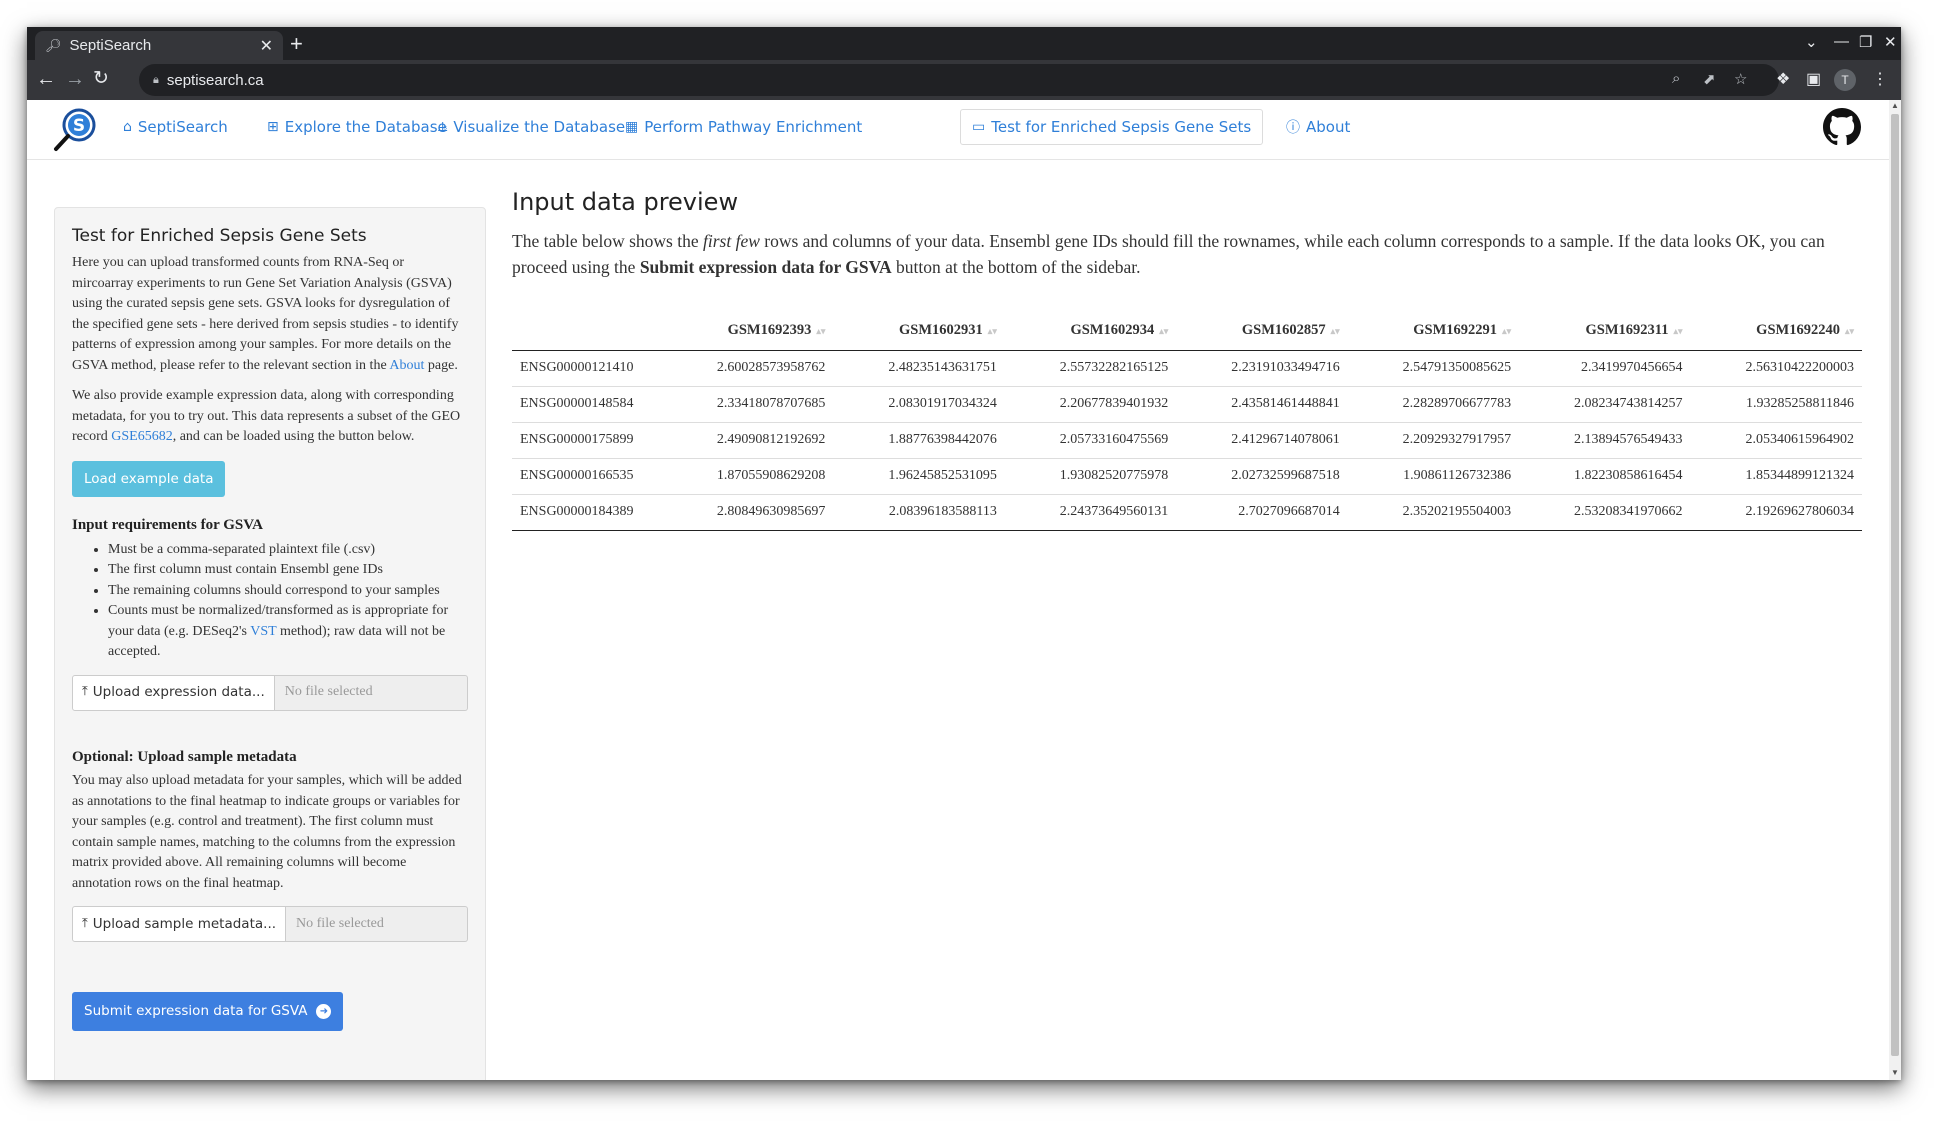  What do you see at coordinates (625, 202) in the screenshot?
I see `page-title: Input data preview` at bounding box center [625, 202].